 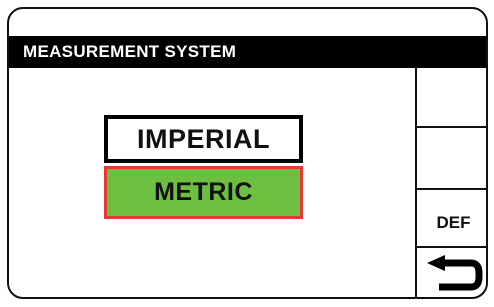 I want to click on back-button, so click(x=451, y=272).